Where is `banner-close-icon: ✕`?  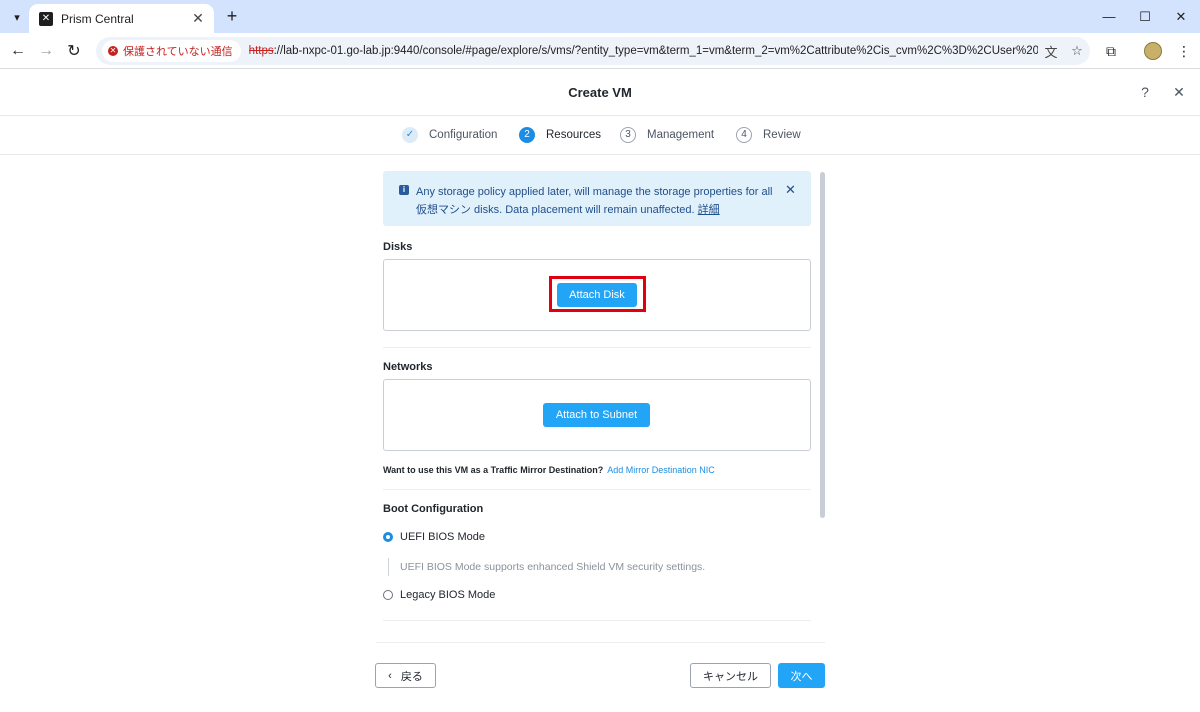
banner-close-icon: ✕ is located at coordinates (790, 190).